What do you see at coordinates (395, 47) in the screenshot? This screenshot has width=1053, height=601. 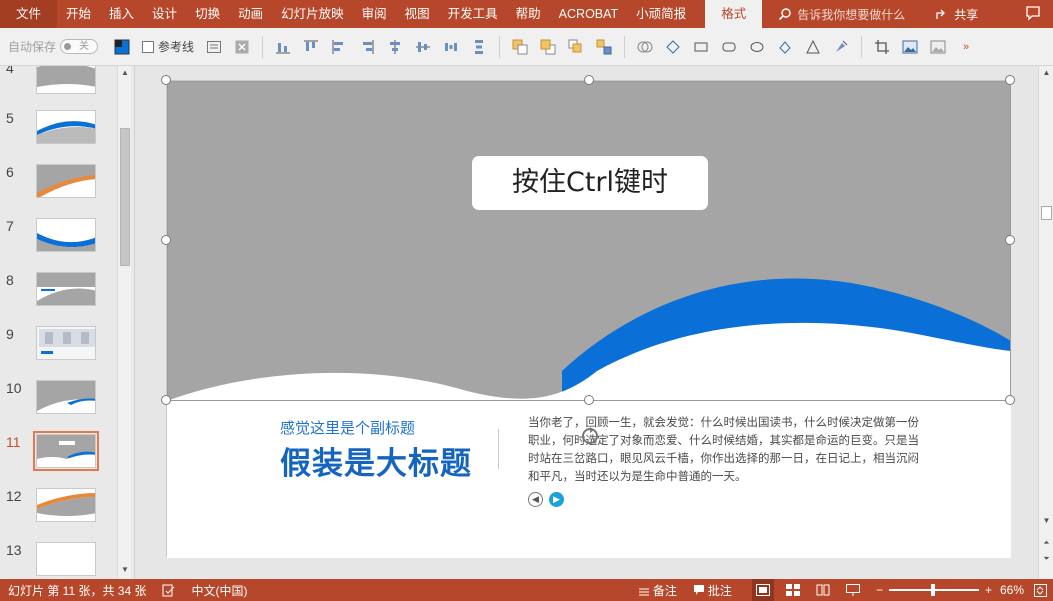 I see `align-center-button` at bounding box center [395, 47].